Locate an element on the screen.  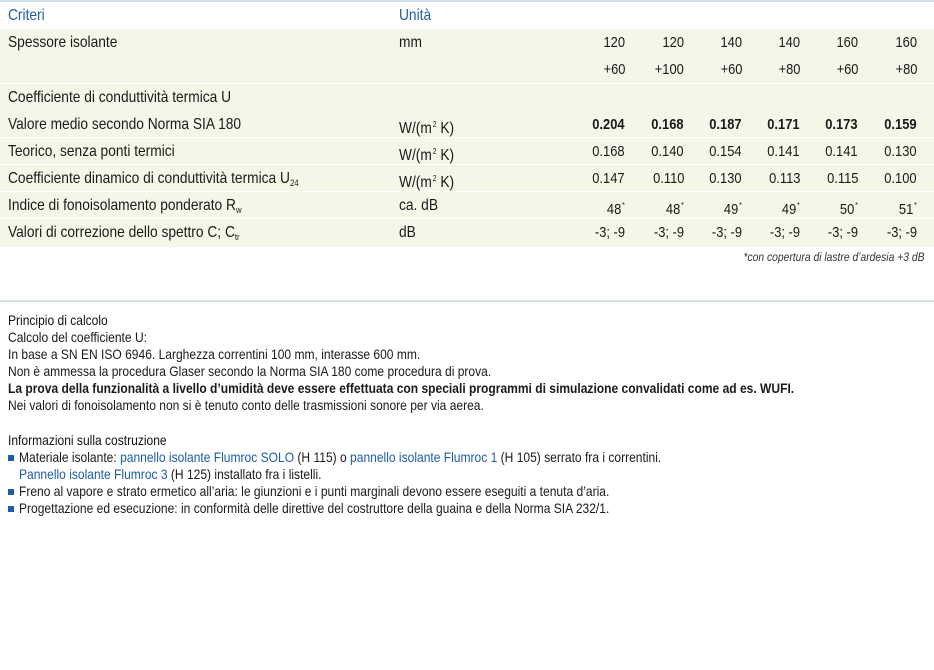
table-header: Criteri Unità is located at coordinates (467, 14).